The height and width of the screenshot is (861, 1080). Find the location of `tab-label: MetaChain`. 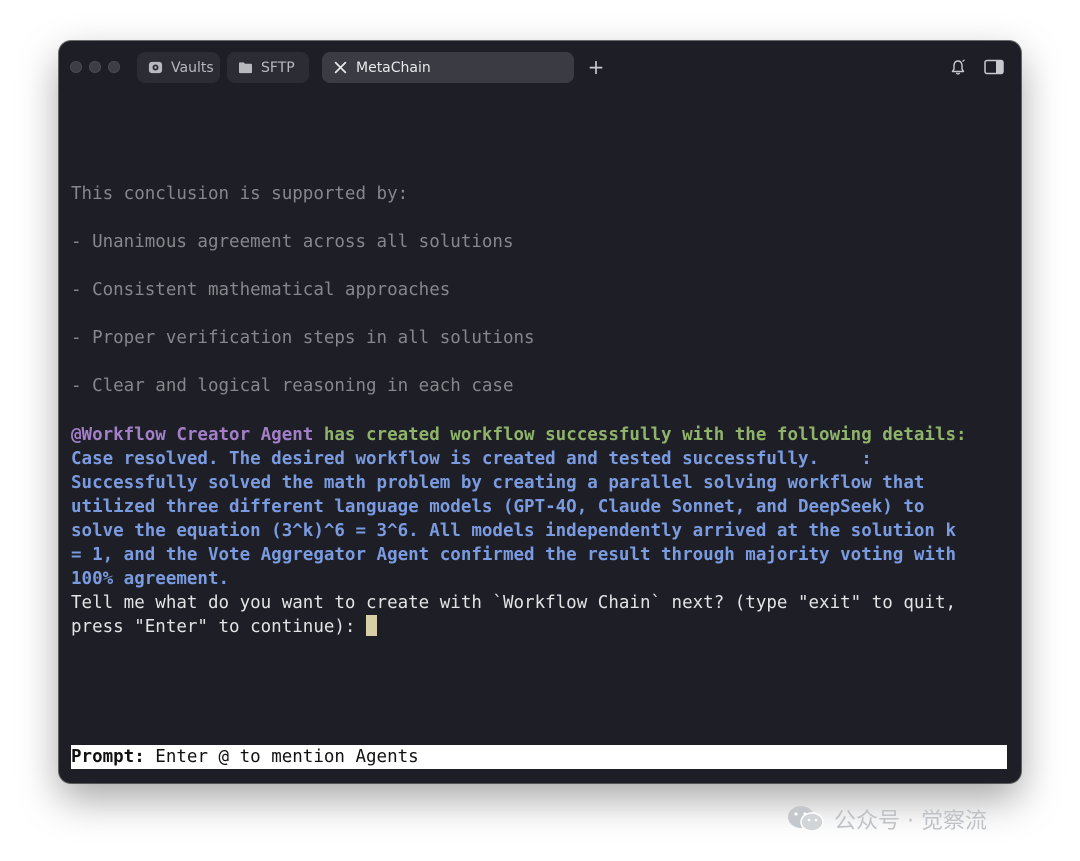

tab-label: MetaChain is located at coordinates (393, 67).